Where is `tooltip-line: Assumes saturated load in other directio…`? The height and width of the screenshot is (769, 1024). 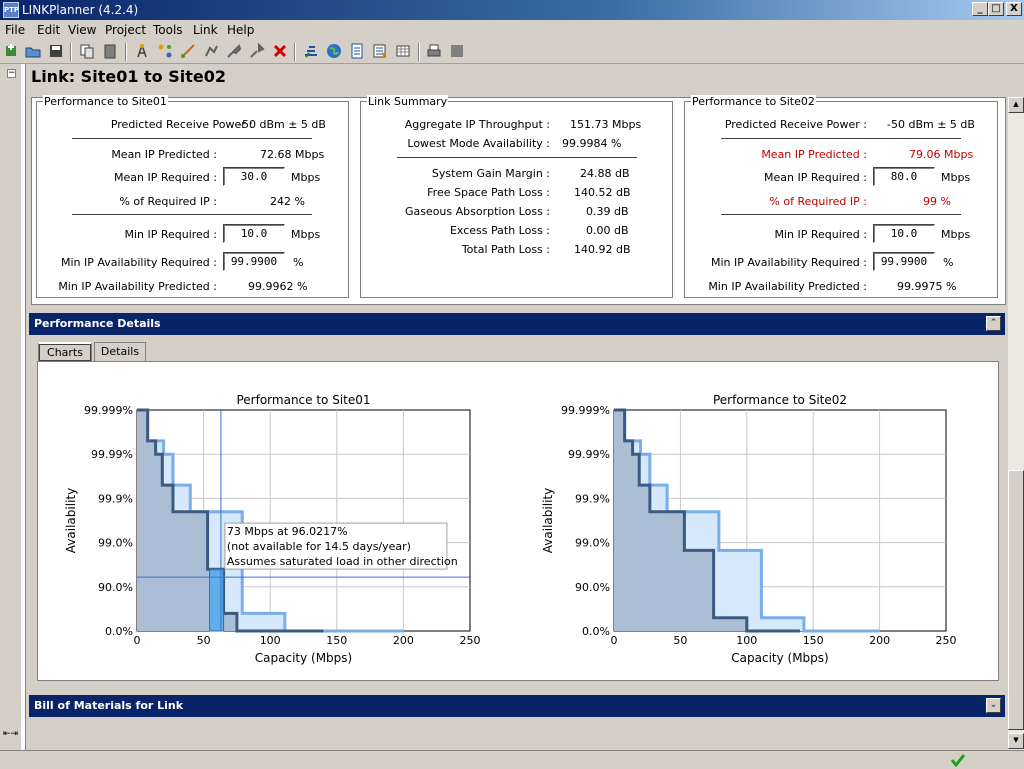 tooltip-line: Assumes saturated load in other directio… is located at coordinates (342, 561).